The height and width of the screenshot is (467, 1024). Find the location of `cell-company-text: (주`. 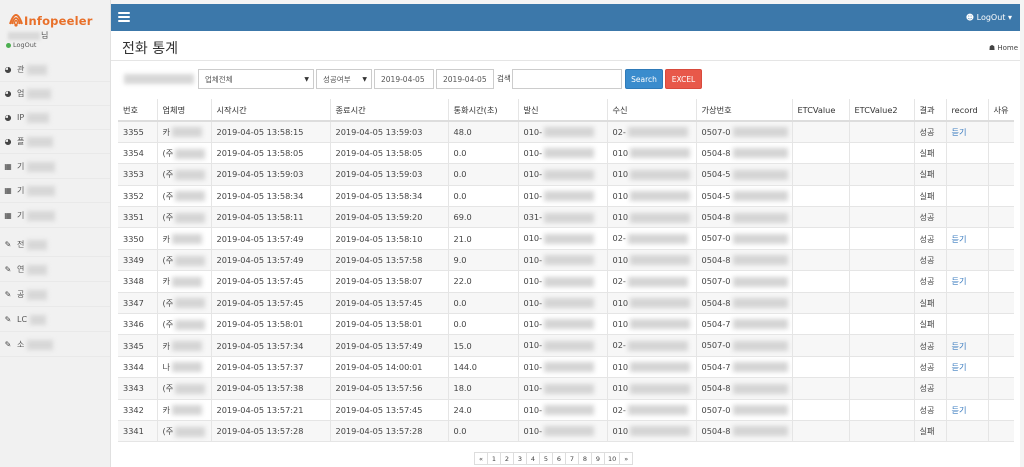

cell-company-text: (주 is located at coordinates (168, 195).